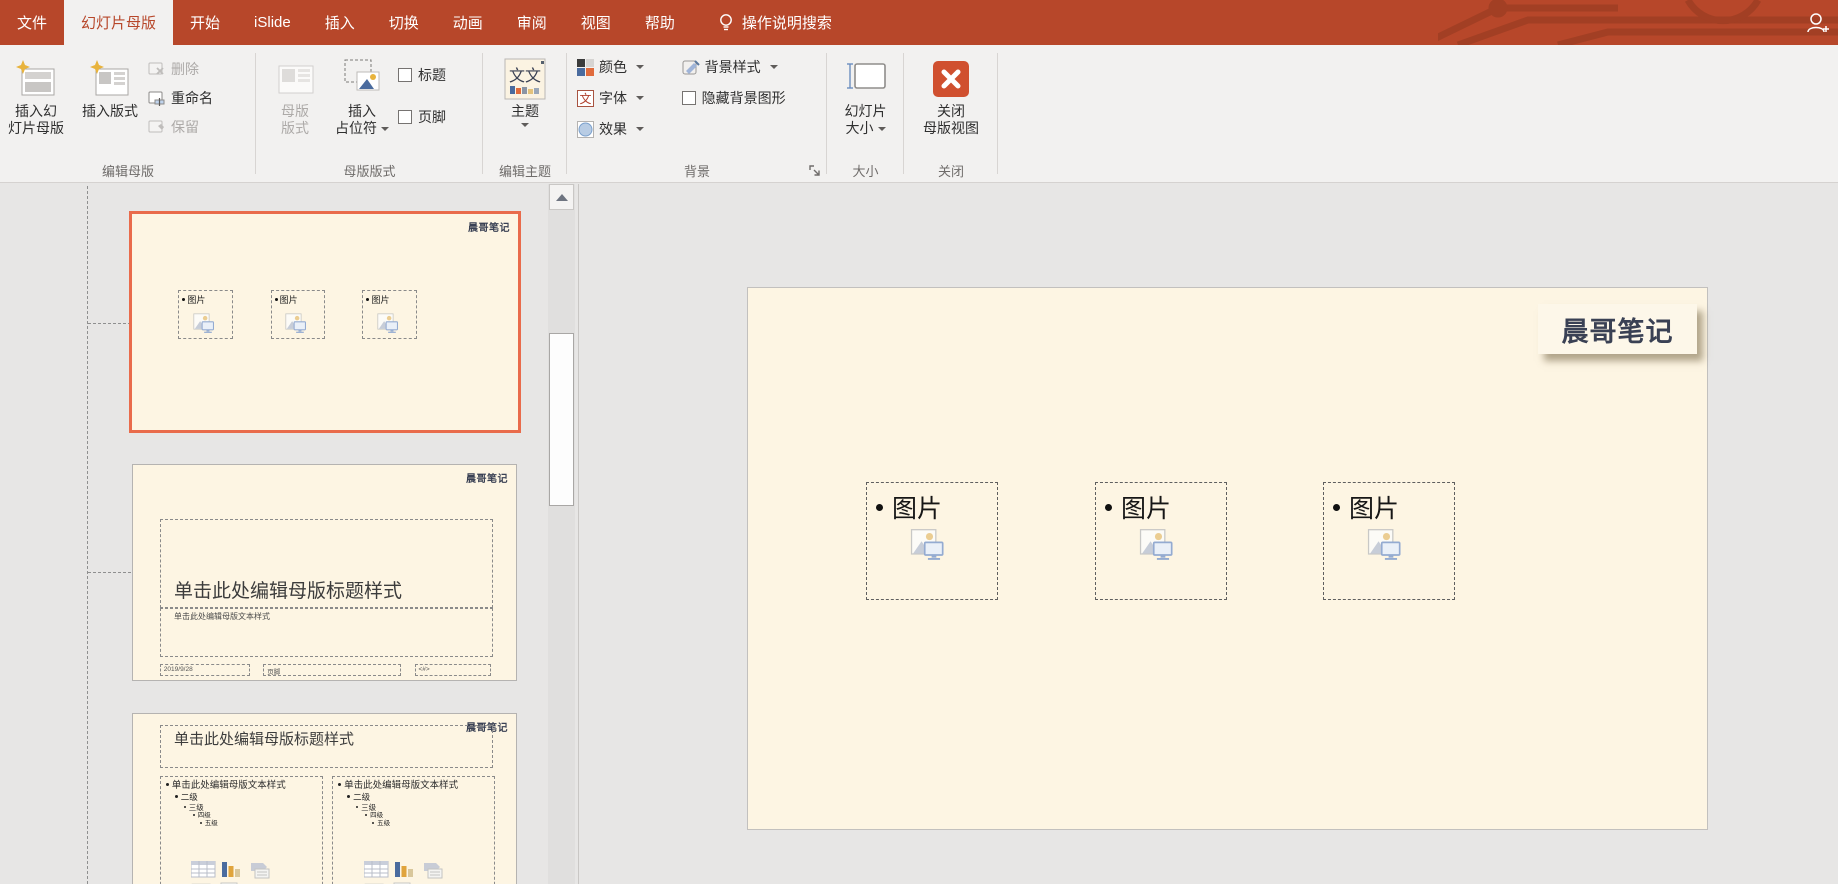 This screenshot has width=1838, height=884. I want to click on group-edit-master: 插入幻 灯片母版 插入版式 删除 重命名 保留 编辑母版, so click(128, 113).